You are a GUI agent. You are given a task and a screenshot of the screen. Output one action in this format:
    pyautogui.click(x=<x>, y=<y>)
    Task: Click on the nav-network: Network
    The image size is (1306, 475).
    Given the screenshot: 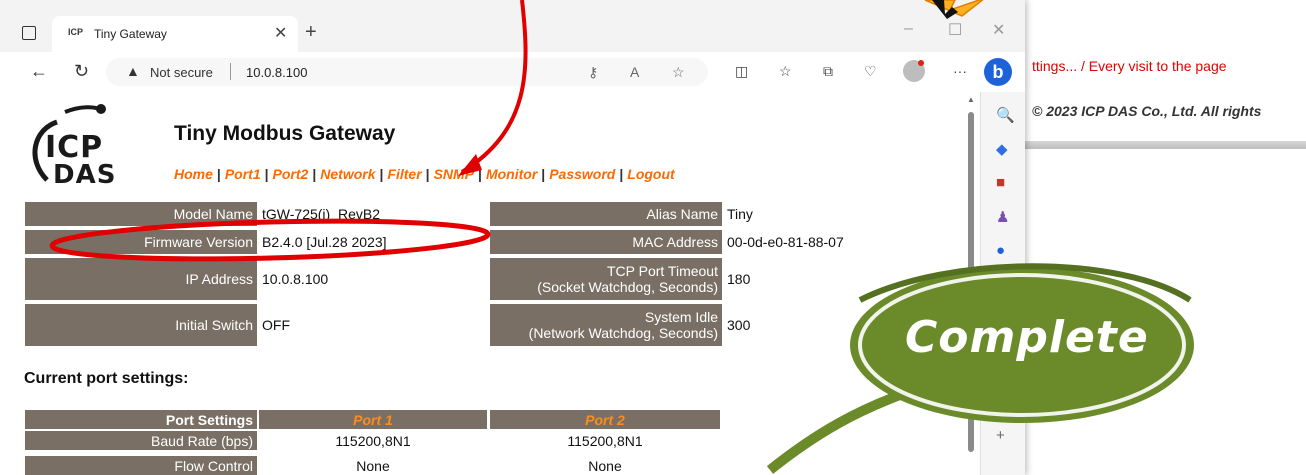 What is the action you would take?
    pyautogui.click(x=347, y=174)
    